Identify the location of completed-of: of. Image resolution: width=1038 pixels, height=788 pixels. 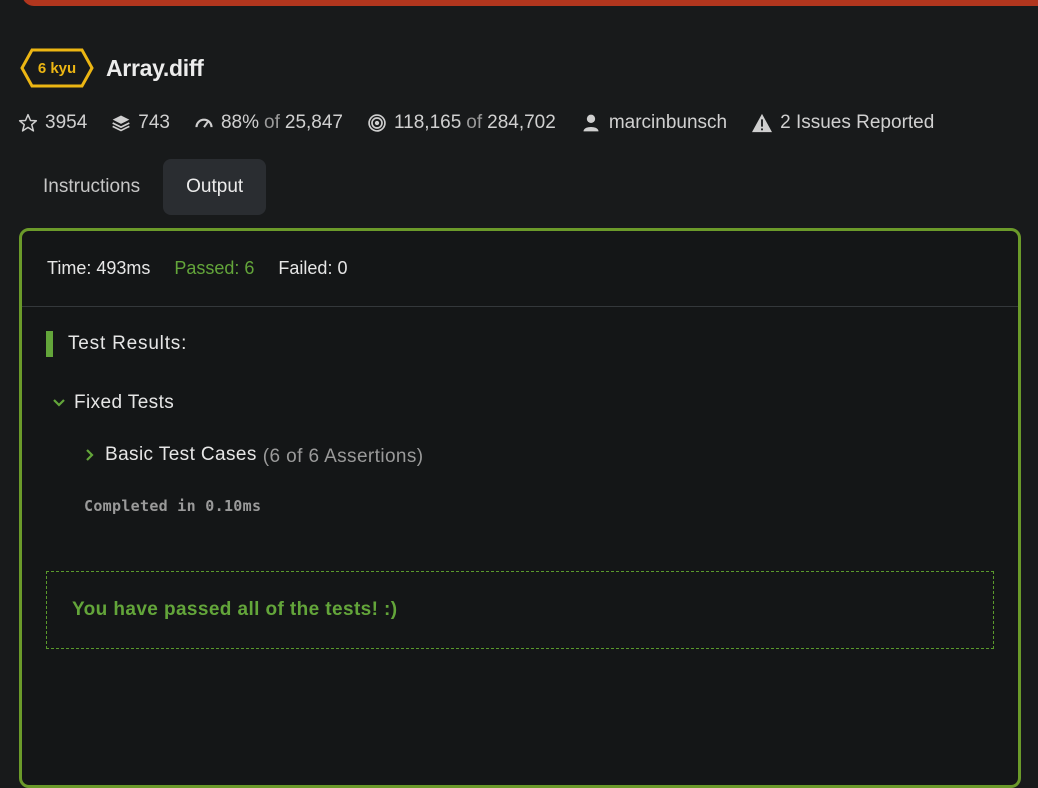
(474, 122).